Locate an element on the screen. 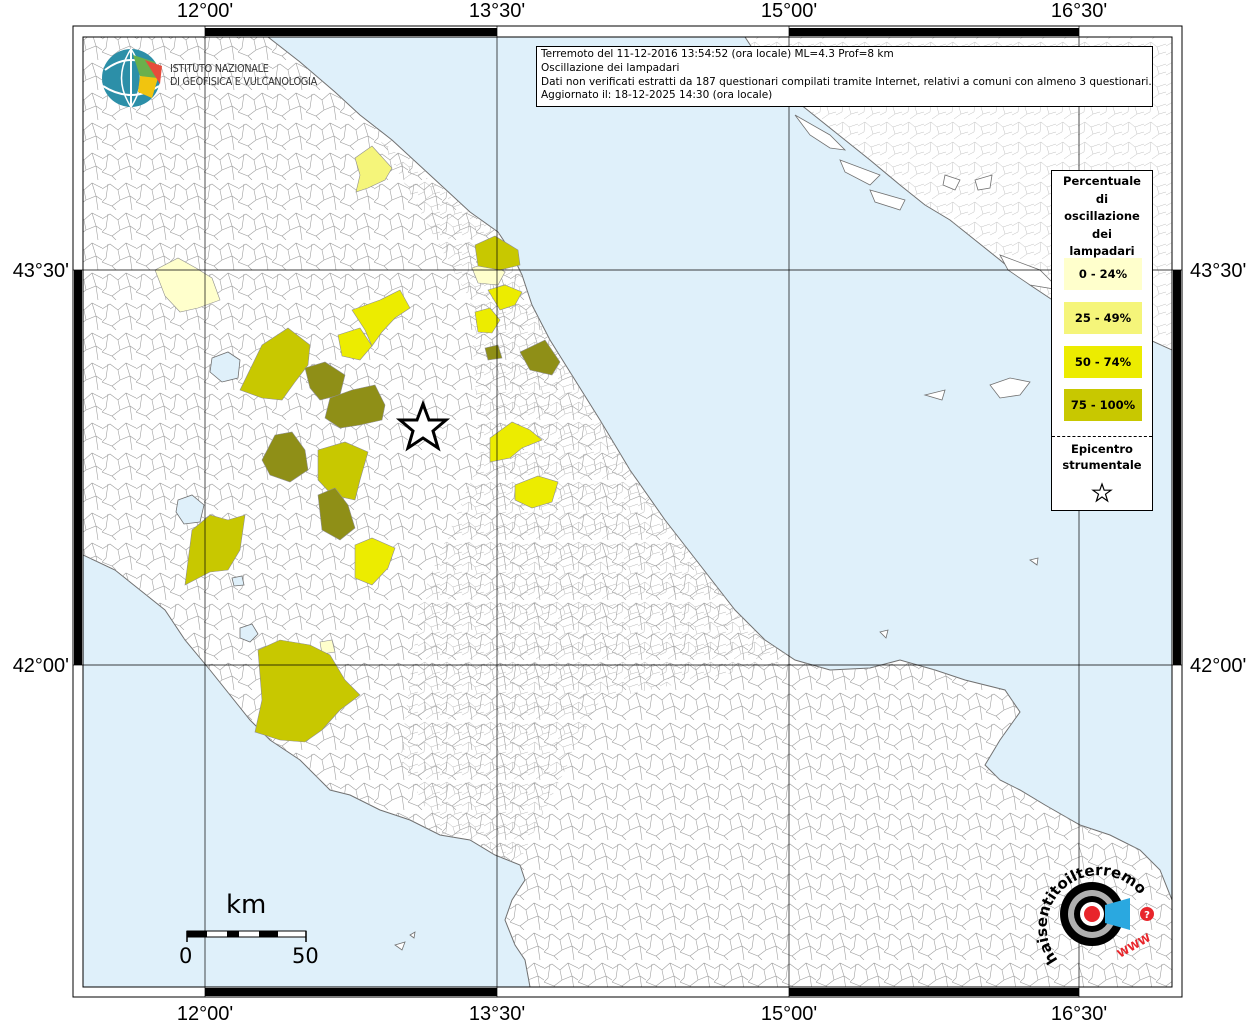  lon-label-top: 15°00' is located at coordinates (789, 11).